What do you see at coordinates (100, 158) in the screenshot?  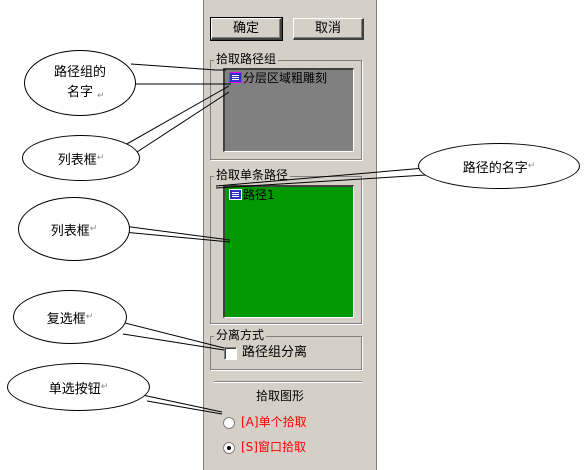 I see `return-mark-2: ↵` at bounding box center [100, 158].